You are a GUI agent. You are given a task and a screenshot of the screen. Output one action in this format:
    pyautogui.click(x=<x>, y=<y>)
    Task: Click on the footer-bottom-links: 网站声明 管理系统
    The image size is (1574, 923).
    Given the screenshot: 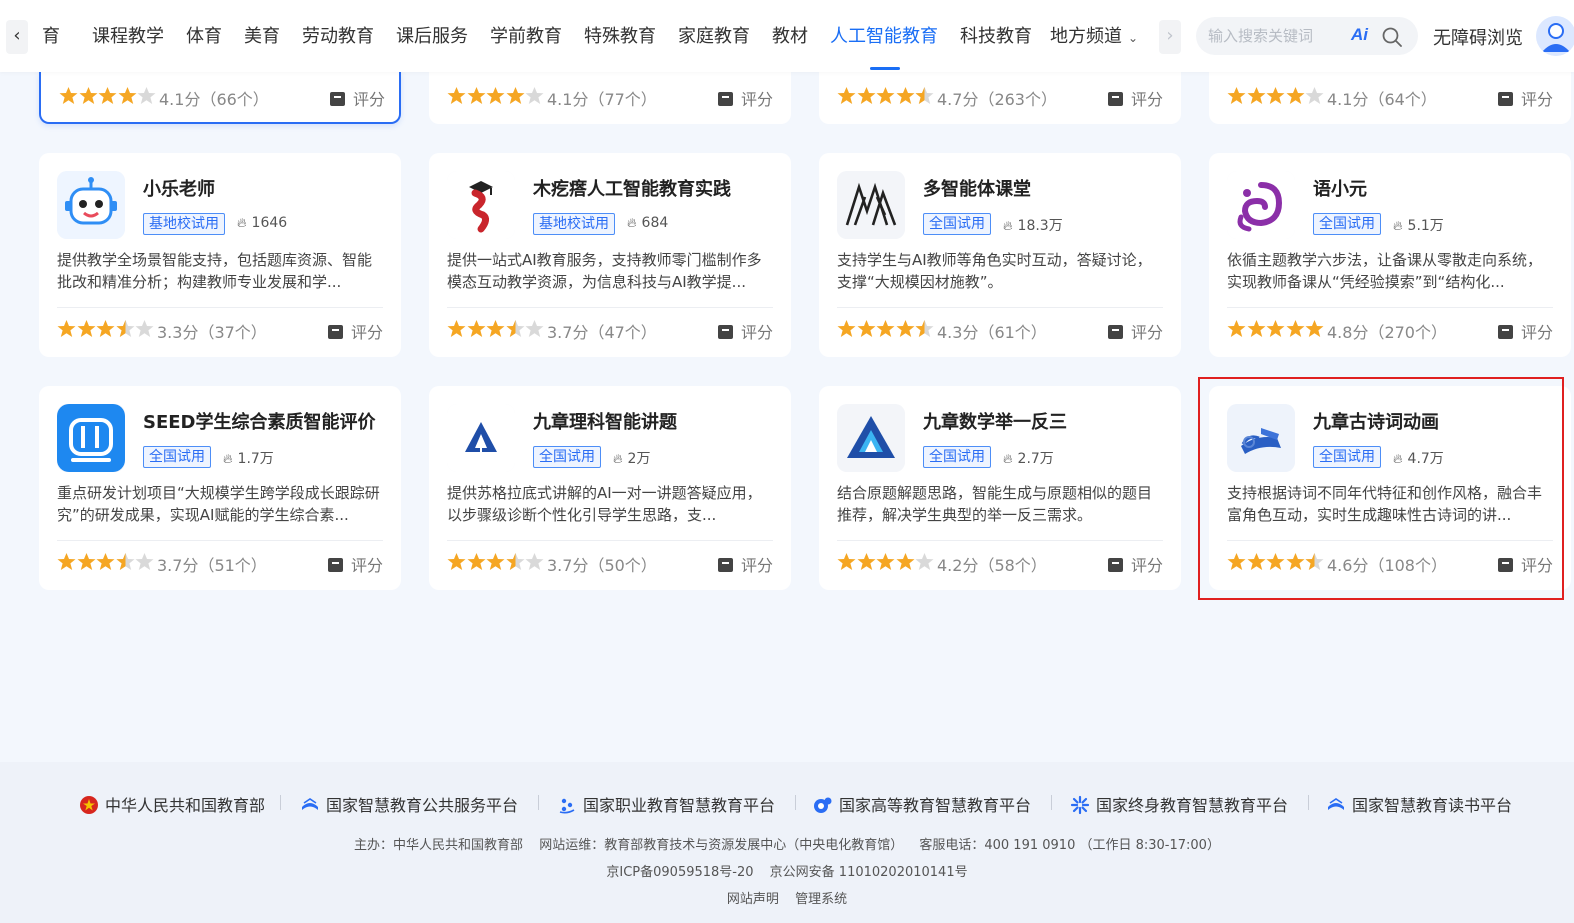 What is the action you would take?
    pyautogui.click(x=787, y=897)
    